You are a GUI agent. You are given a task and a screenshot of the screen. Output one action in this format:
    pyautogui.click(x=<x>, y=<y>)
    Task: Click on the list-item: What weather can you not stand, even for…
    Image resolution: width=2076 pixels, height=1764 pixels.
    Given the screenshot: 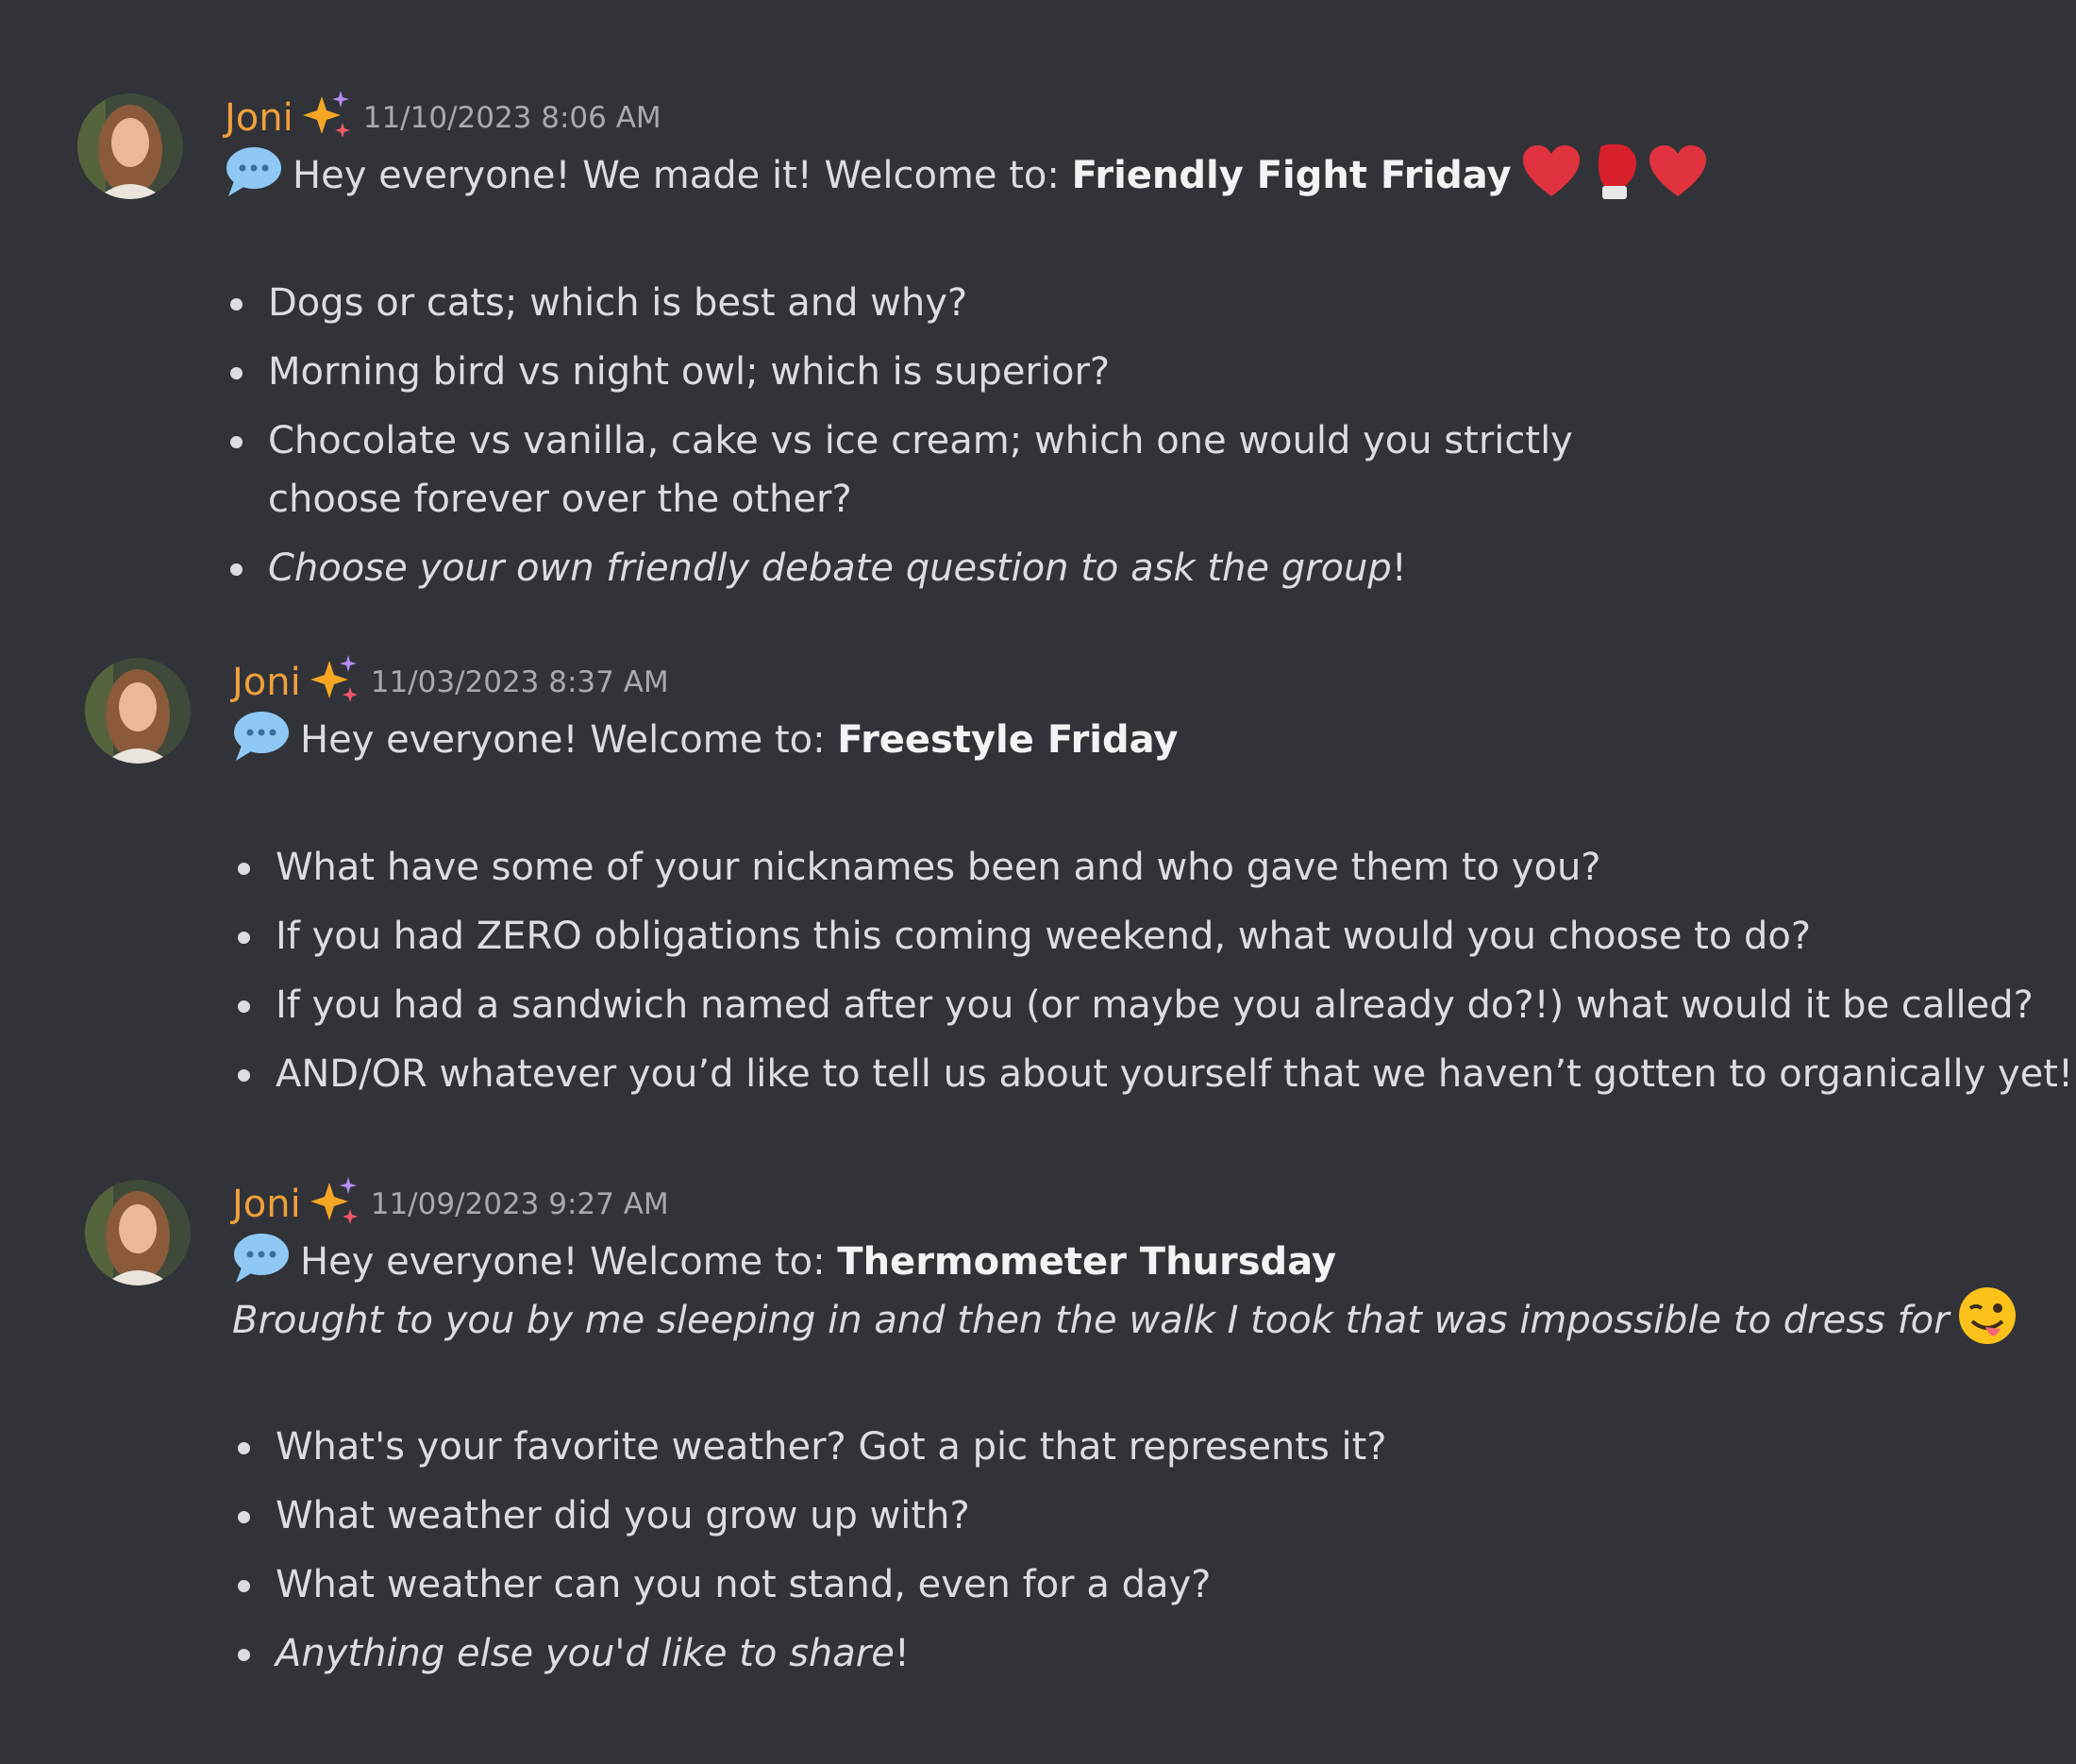 What is the action you would take?
    pyautogui.click(x=811, y=1584)
    